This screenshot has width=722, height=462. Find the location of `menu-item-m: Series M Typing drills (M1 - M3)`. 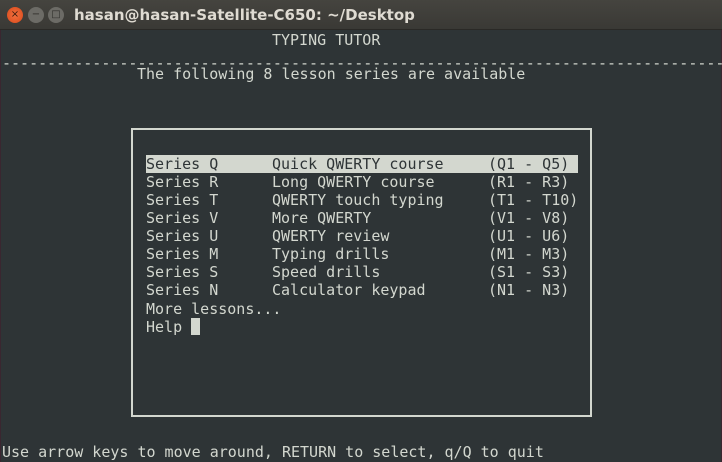

menu-item-m: Series M Typing drills (M1 - M3) is located at coordinates (362, 254).